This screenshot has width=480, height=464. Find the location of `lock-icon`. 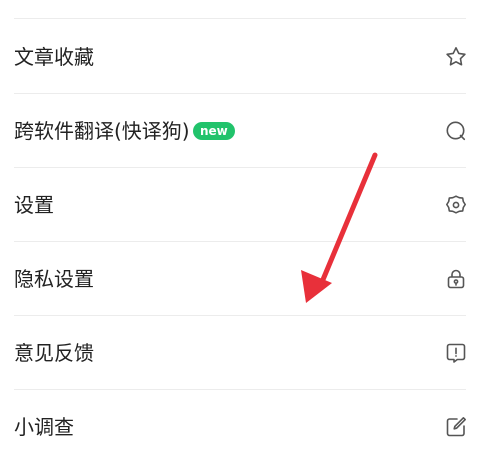

lock-icon is located at coordinates (456, 279).